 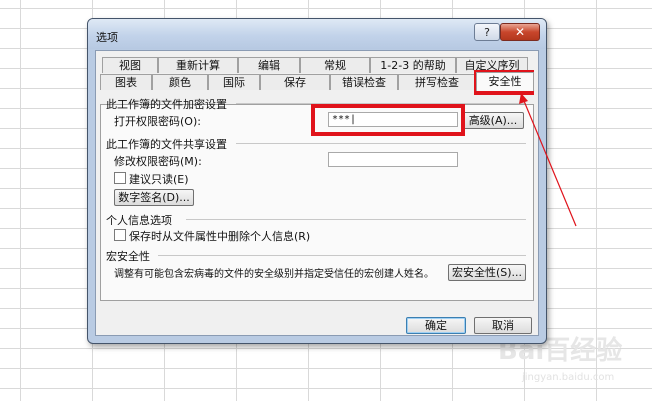 I want to click on tab-security: 安全性, so click(x=505, y=81).